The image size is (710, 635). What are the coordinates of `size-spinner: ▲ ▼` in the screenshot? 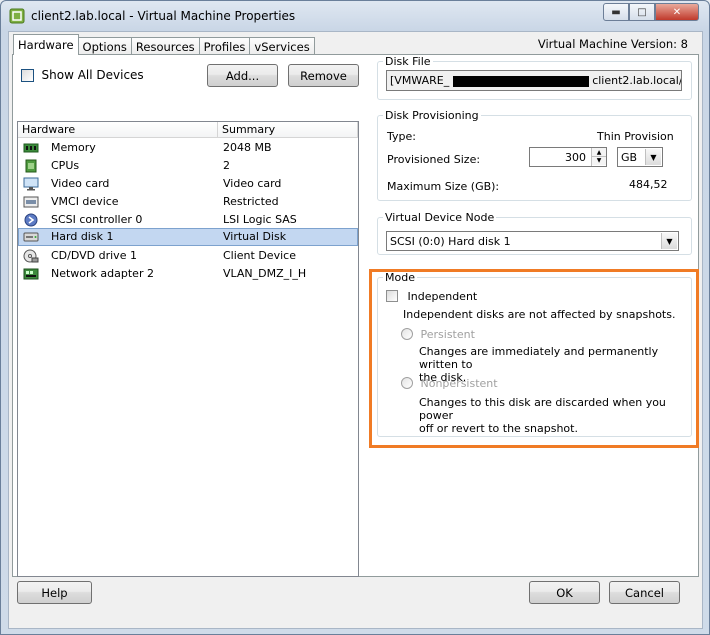 It's located at (598, 157).